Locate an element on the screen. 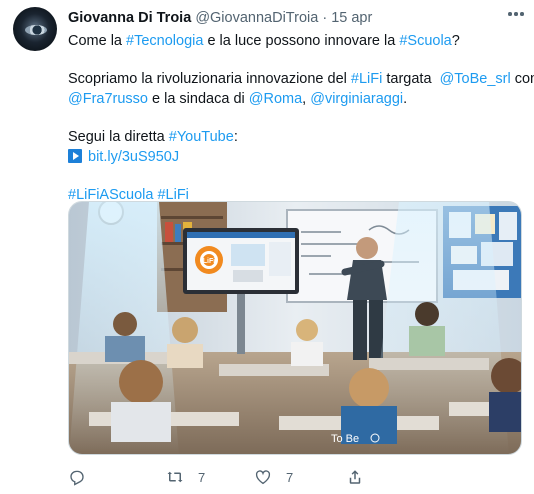  to-be-watermark: To Be is located at coordinates (345, 439).